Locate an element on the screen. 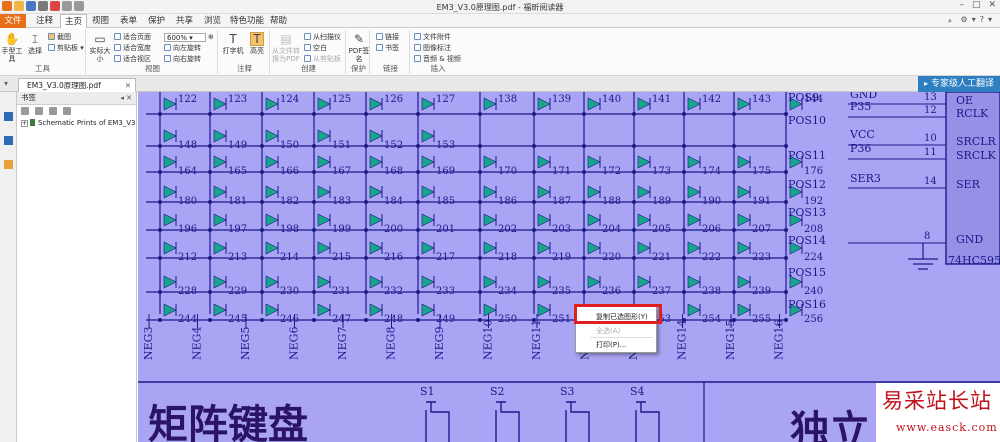  maximize-icon: □ is located at coordinates (976, 5).